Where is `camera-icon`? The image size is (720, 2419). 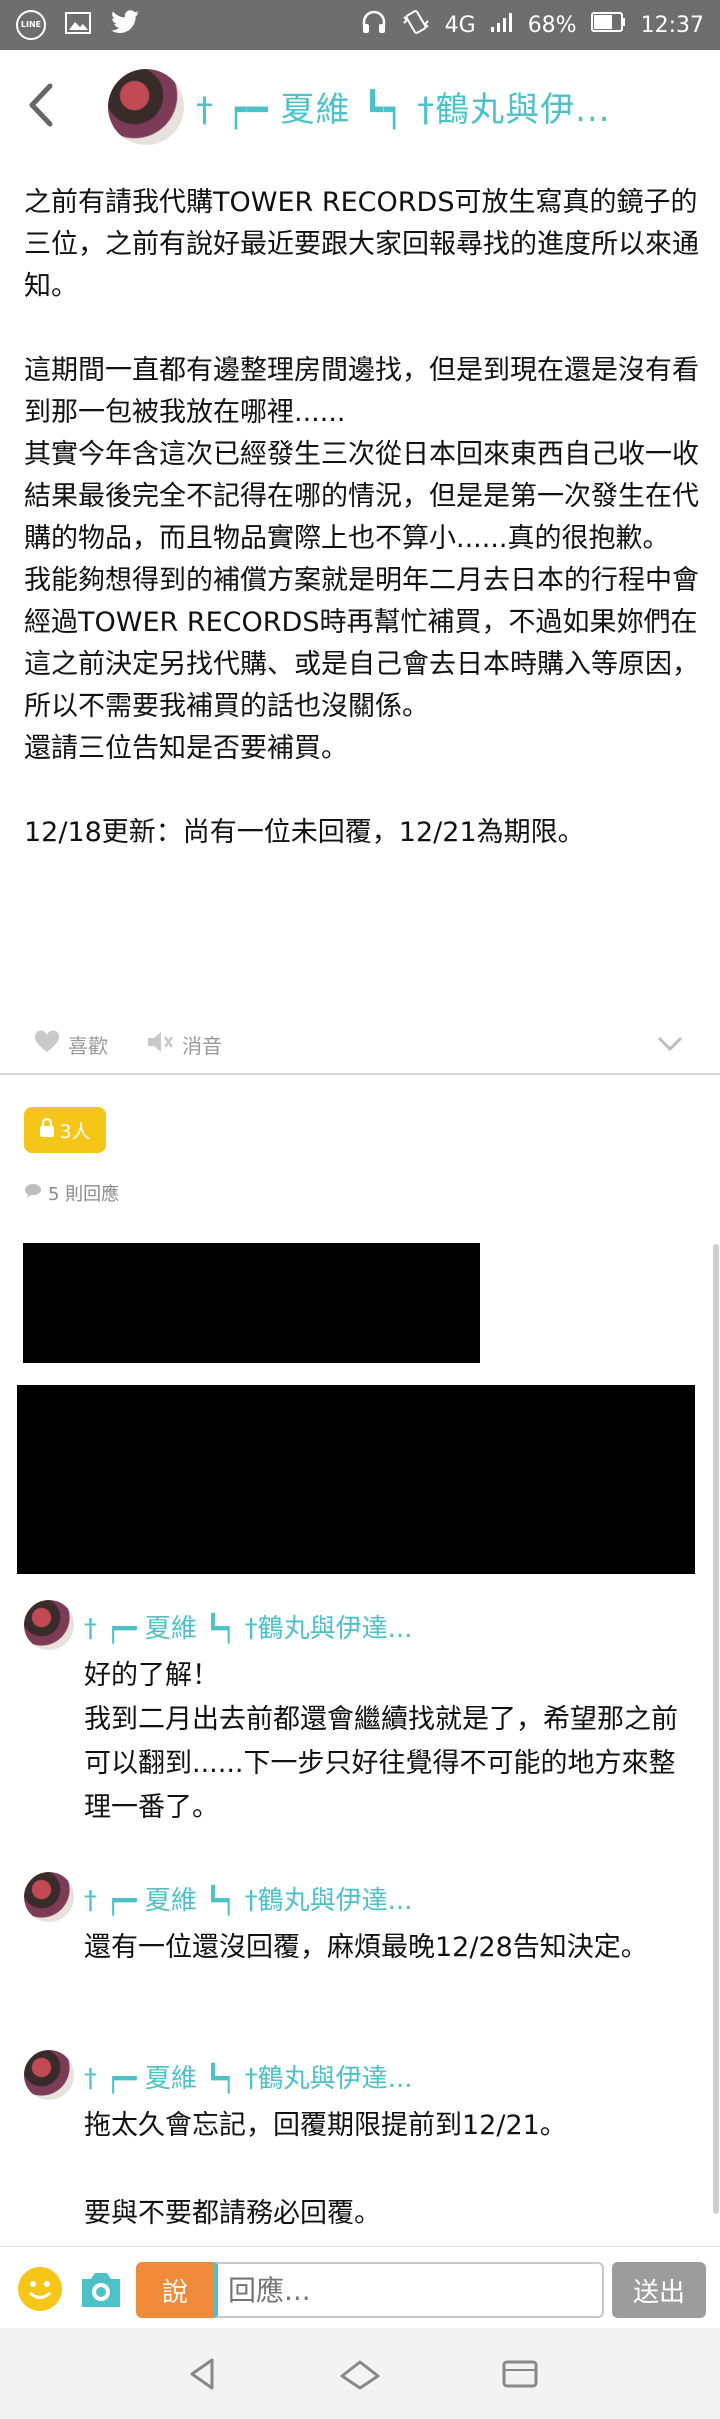 camera-icon is located at coordinates (101, 2289).